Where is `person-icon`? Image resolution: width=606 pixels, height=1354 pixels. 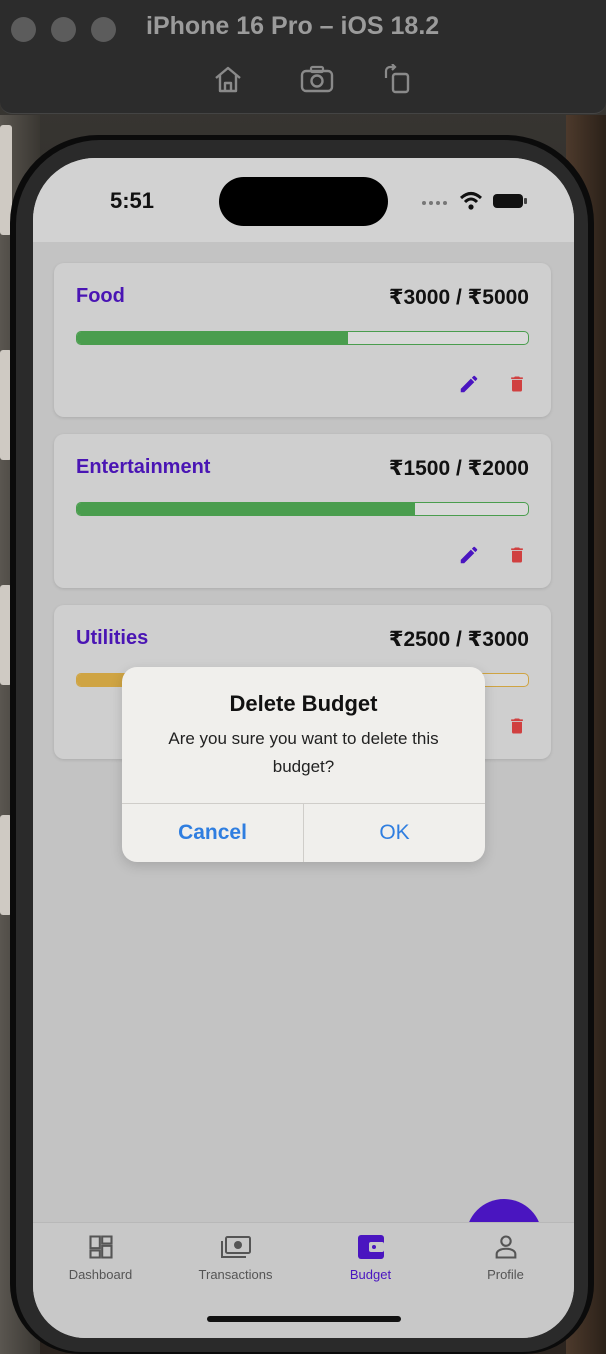
person-icon is located at coordinates (505, 1247).